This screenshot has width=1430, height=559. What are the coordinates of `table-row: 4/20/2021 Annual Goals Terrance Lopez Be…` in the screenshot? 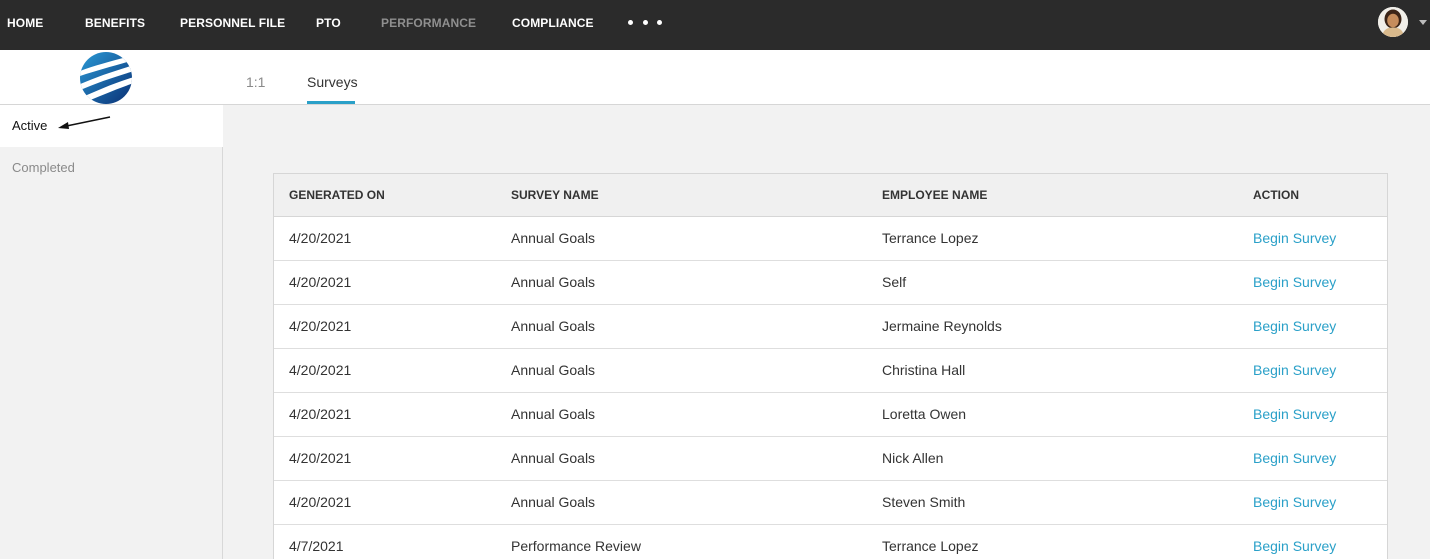 It's located at (830, 239).